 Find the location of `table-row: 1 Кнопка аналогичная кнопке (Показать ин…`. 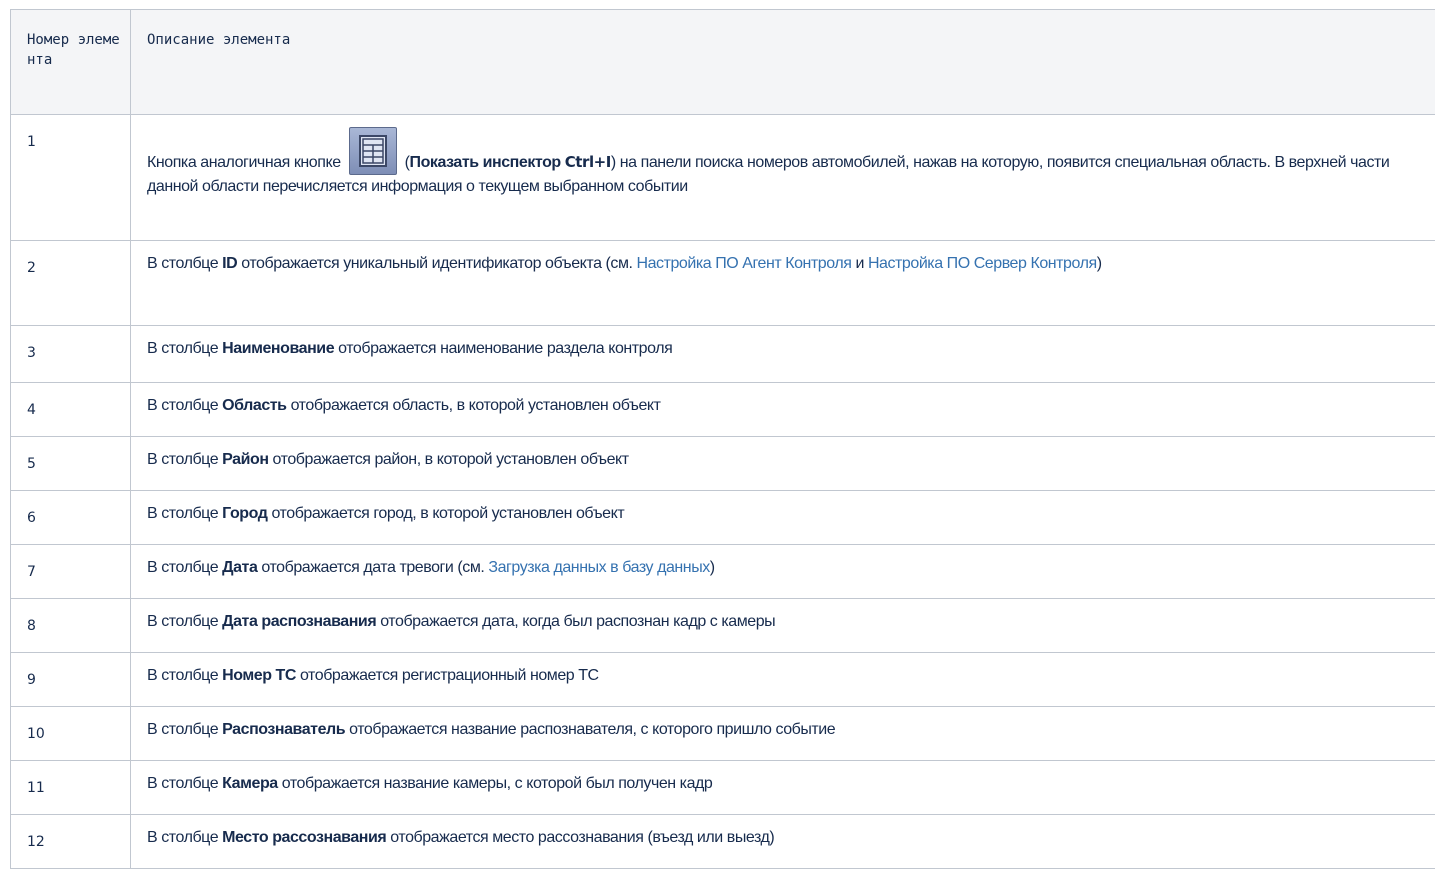

table-row: 1 Кнопка аналогичная кнопке (Показать ин… is located at coordinates (722, 177).